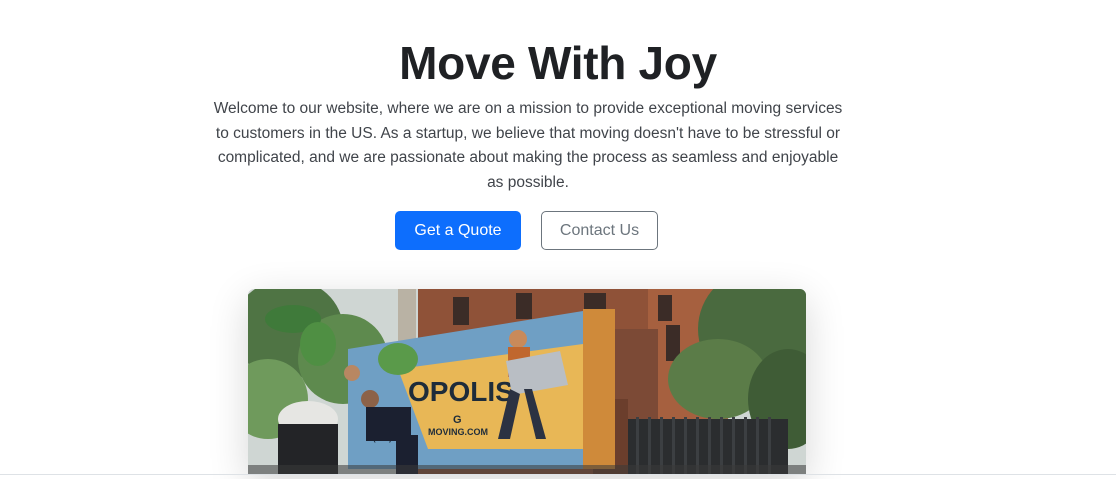 The height and width of the screenshot is (479, 1116). I want to click on hero-title: Move With Joy, so click(558, 63).